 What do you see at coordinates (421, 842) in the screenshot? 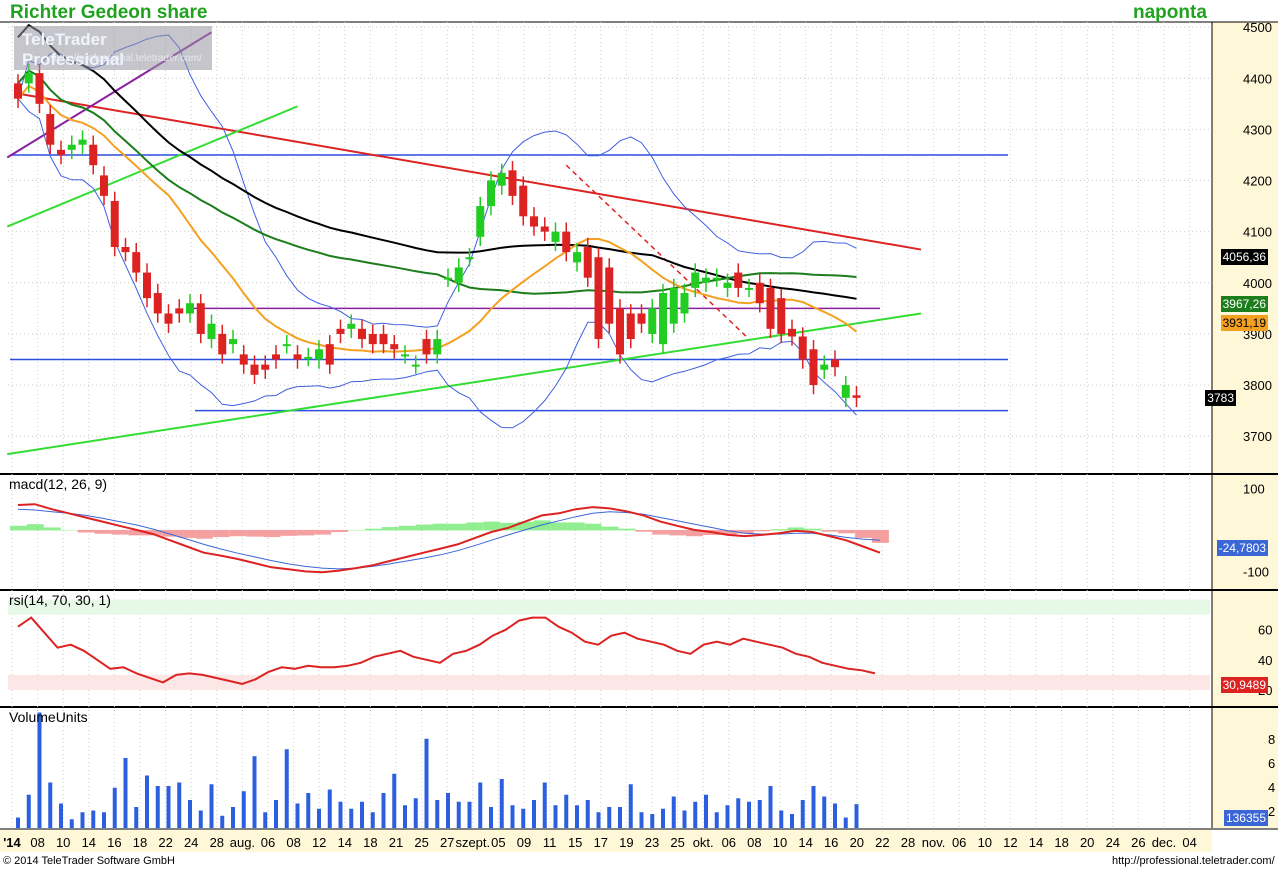
I see `time-tick-label: 25` at bounding box center [421, 842].